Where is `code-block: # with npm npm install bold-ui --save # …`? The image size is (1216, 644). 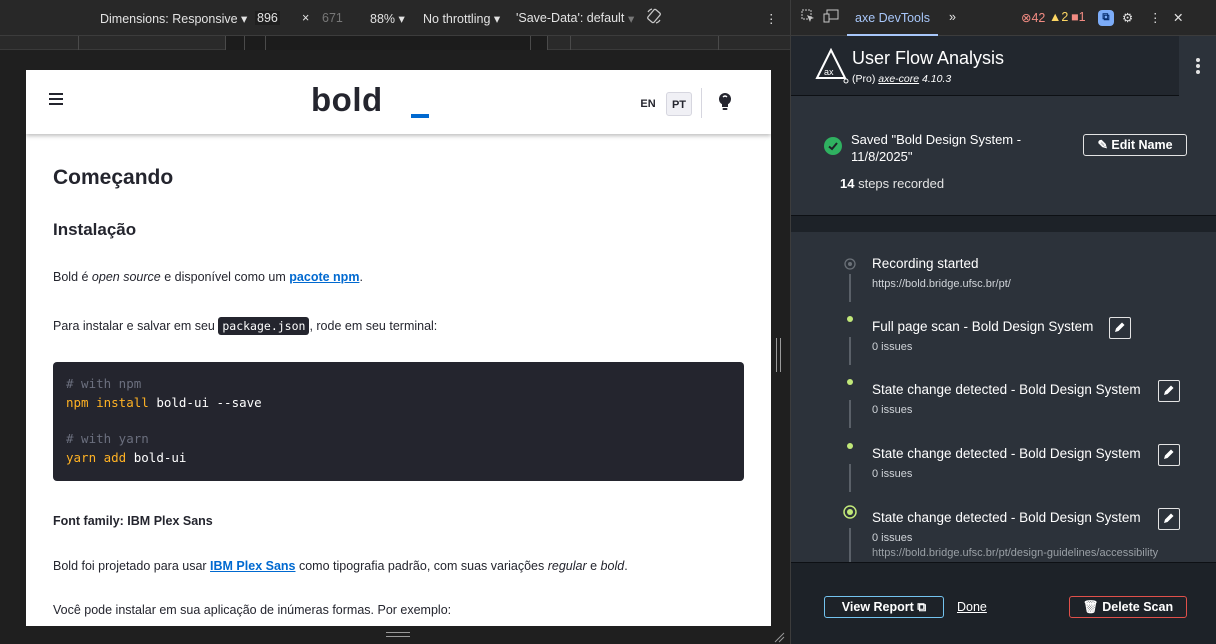
code-block: # with npm npm install bold-ui --save # … is located at coordinates (398, 421).